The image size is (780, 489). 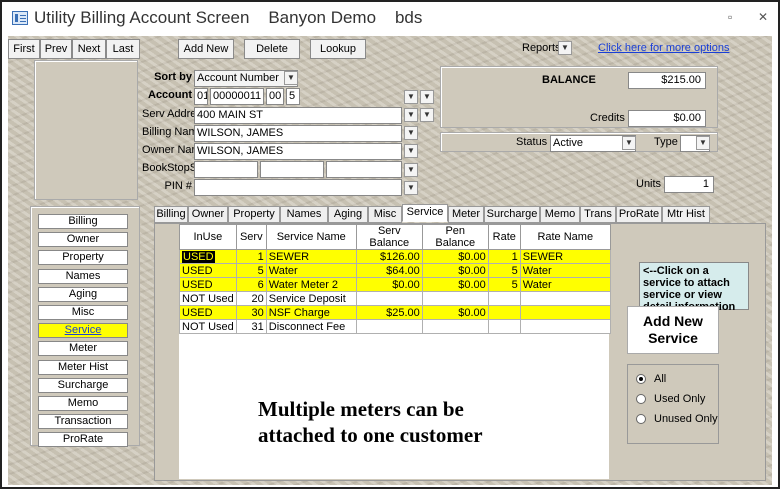 I want to click on tab-prorate: ProRate, so click(x=639, y=214).